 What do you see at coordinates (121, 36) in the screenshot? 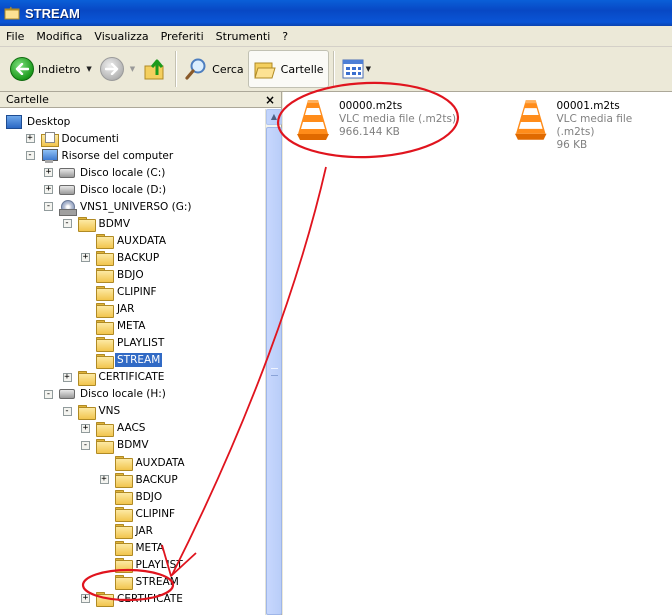
I see `menu-item-visualizza: Visualizza` at bounding box center [121, 36].